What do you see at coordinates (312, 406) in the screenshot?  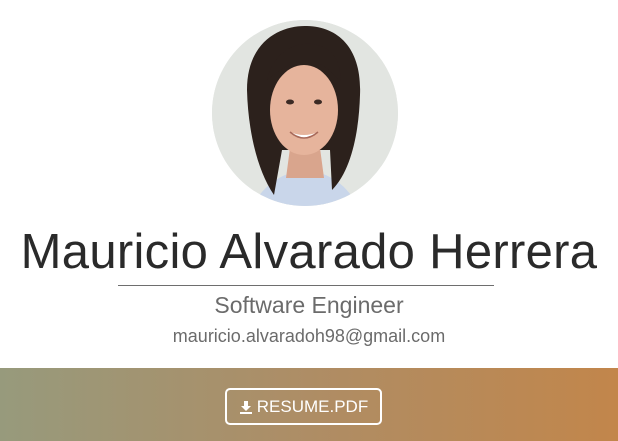 I see `resume-button-label: RESUME.PDF` at bounding box center [312, 406].